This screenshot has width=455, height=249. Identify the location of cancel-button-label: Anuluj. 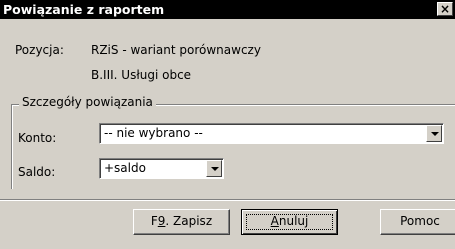
(289, 221).